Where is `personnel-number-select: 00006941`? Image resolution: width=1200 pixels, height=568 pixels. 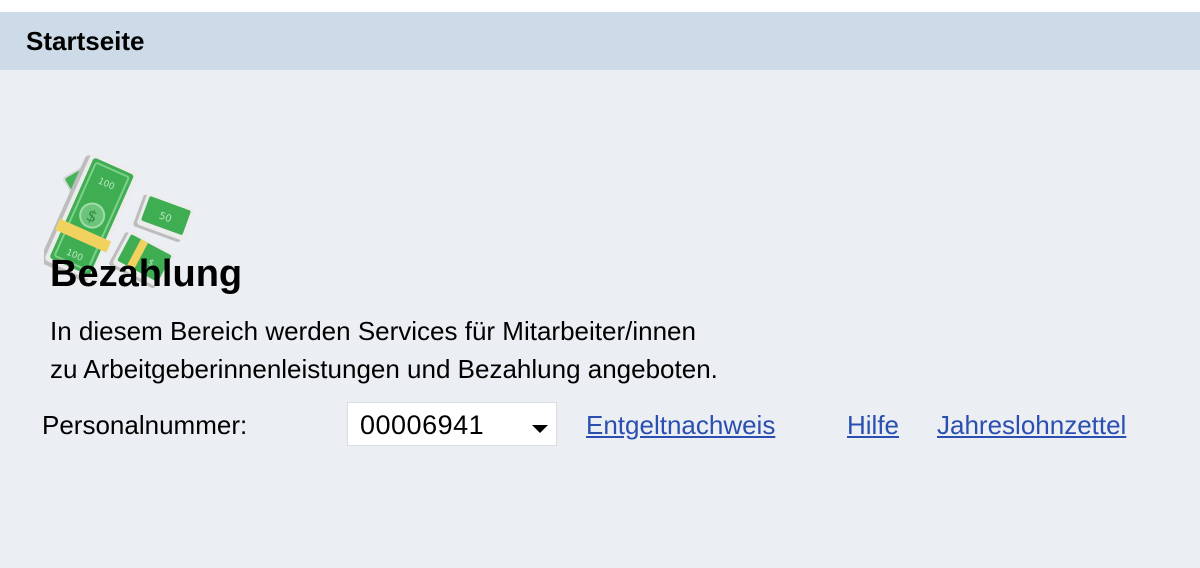
personnel-number-select: 00006941 is located at coordinates (452, 424).